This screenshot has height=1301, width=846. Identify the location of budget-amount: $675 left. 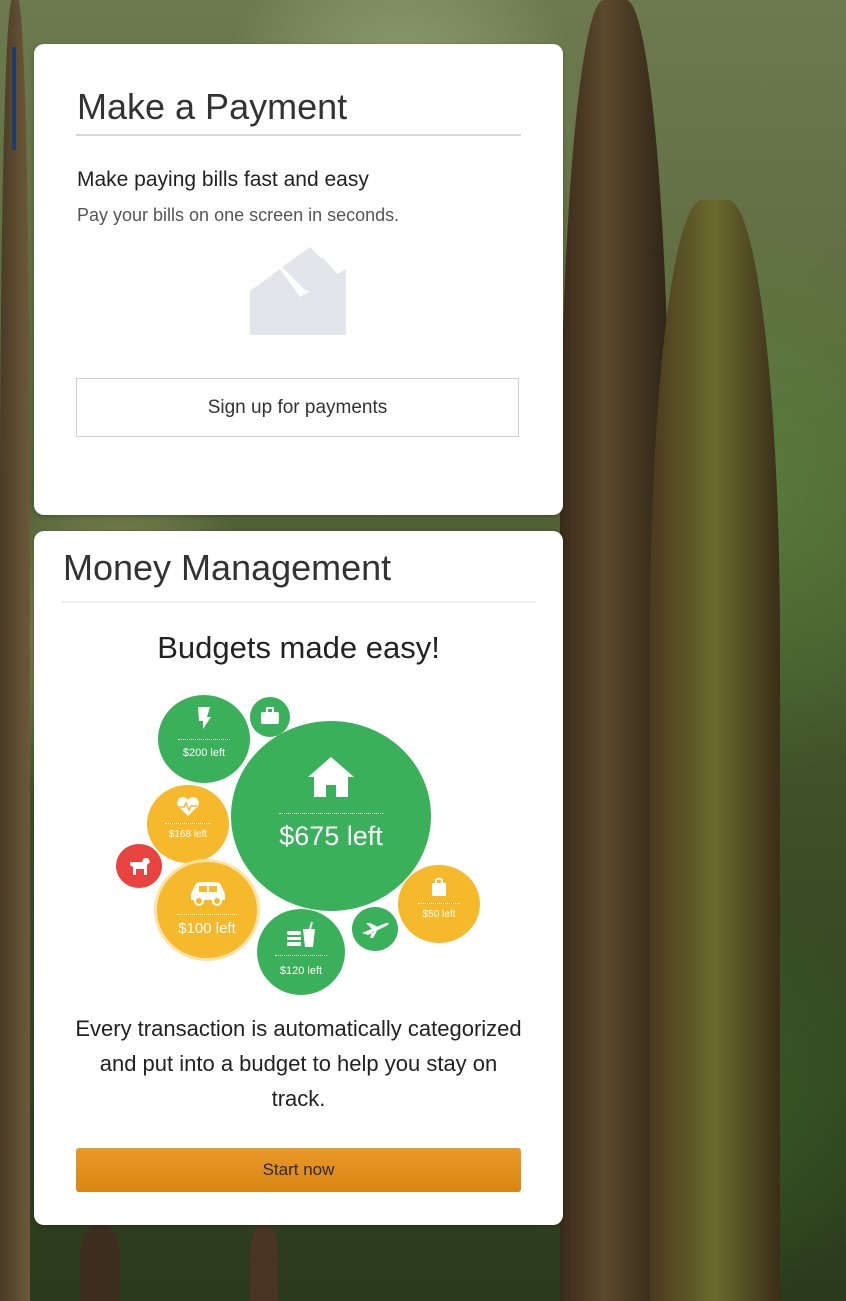
(331, 836).